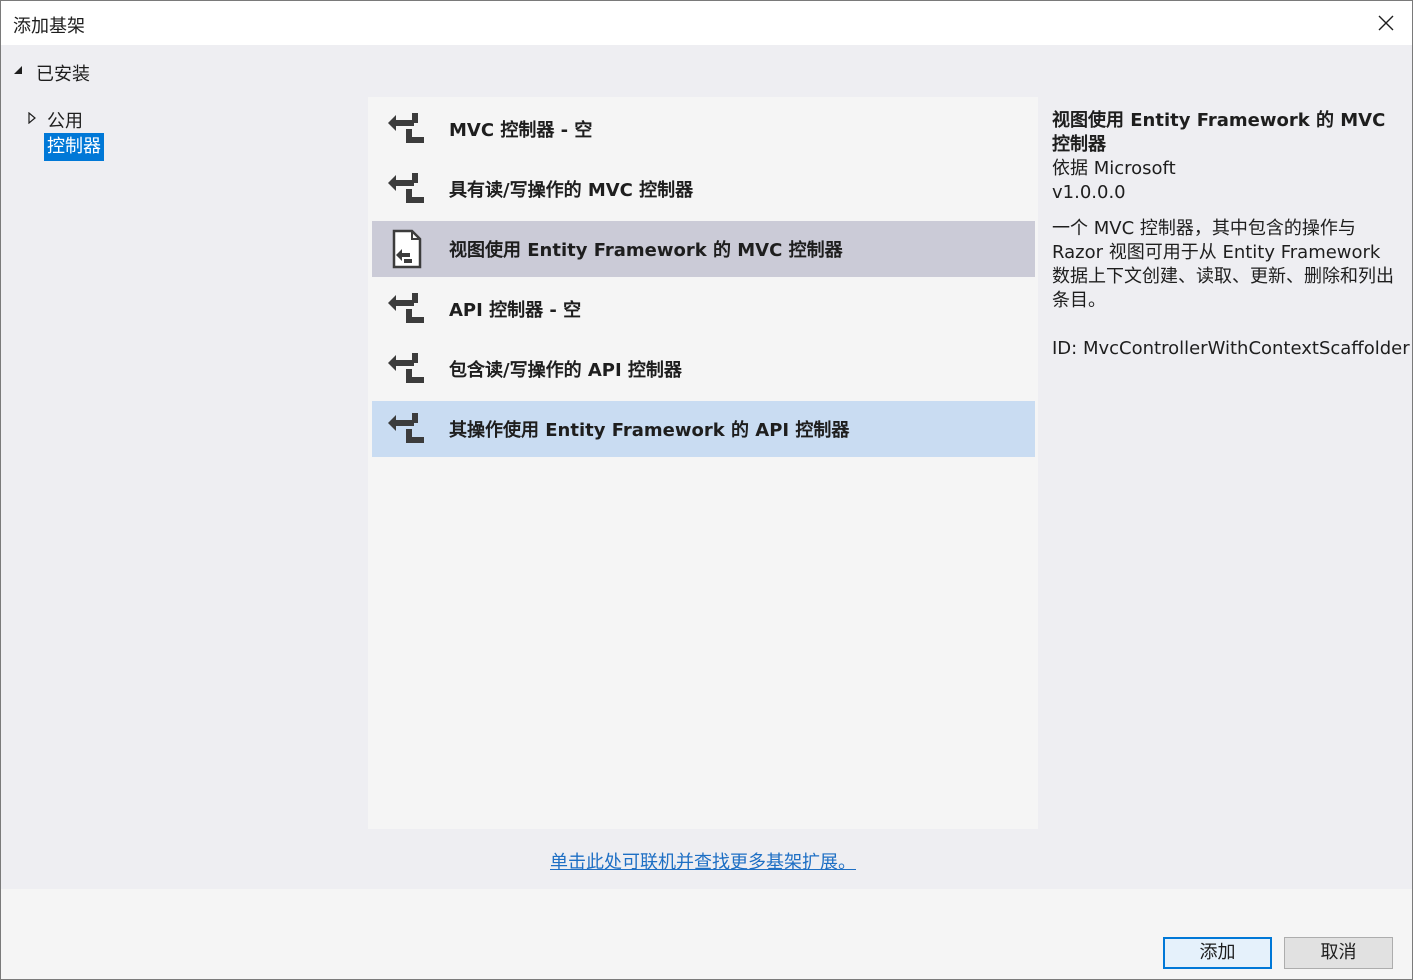  I want to click on close-icon, so click(1386, 23).